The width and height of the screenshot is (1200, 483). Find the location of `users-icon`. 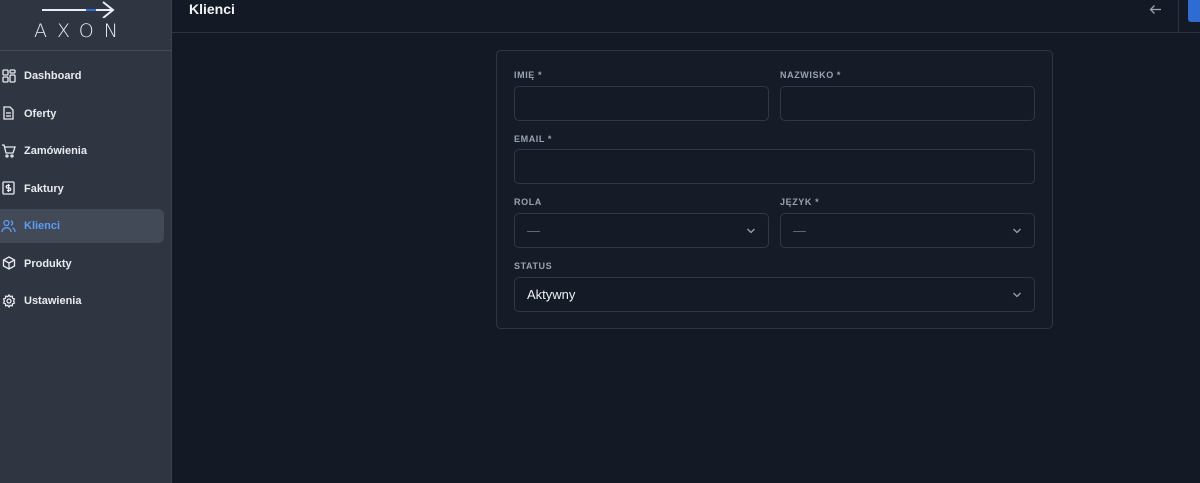

users-icon is located at coordinates (8, 225).